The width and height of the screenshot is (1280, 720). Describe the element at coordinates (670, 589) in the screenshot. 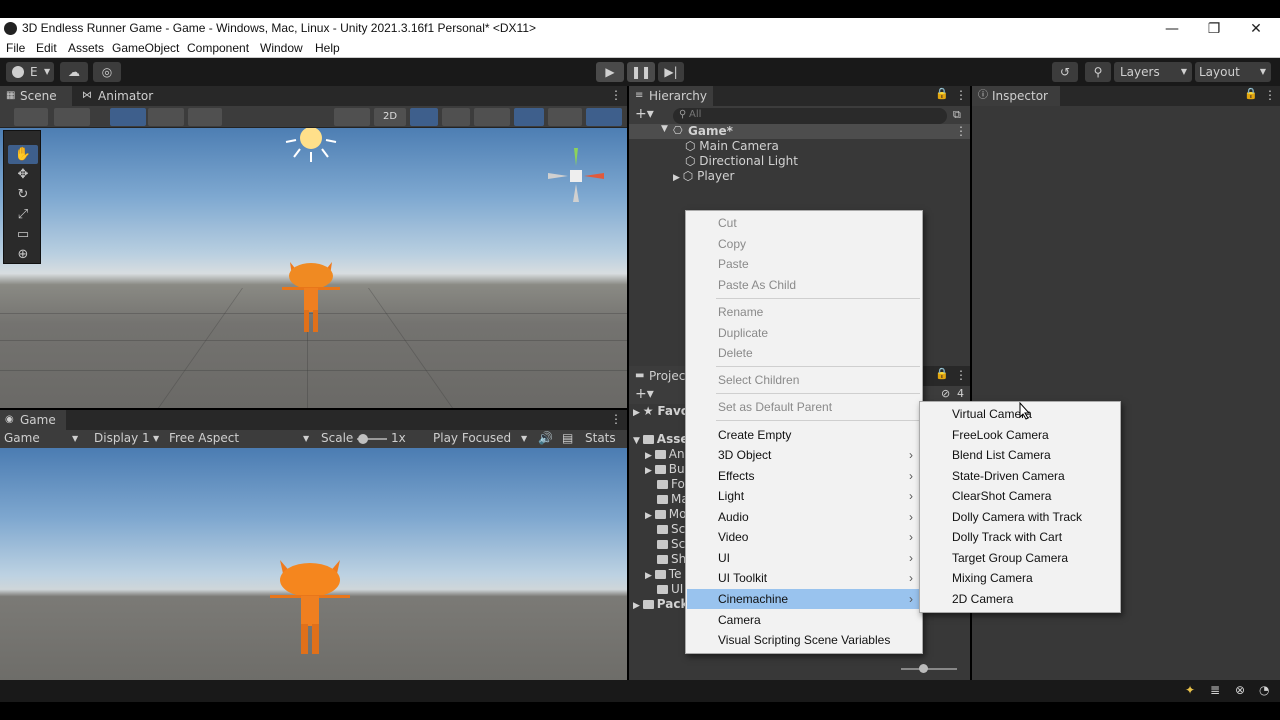

I see `folder-item: UI` at that location.